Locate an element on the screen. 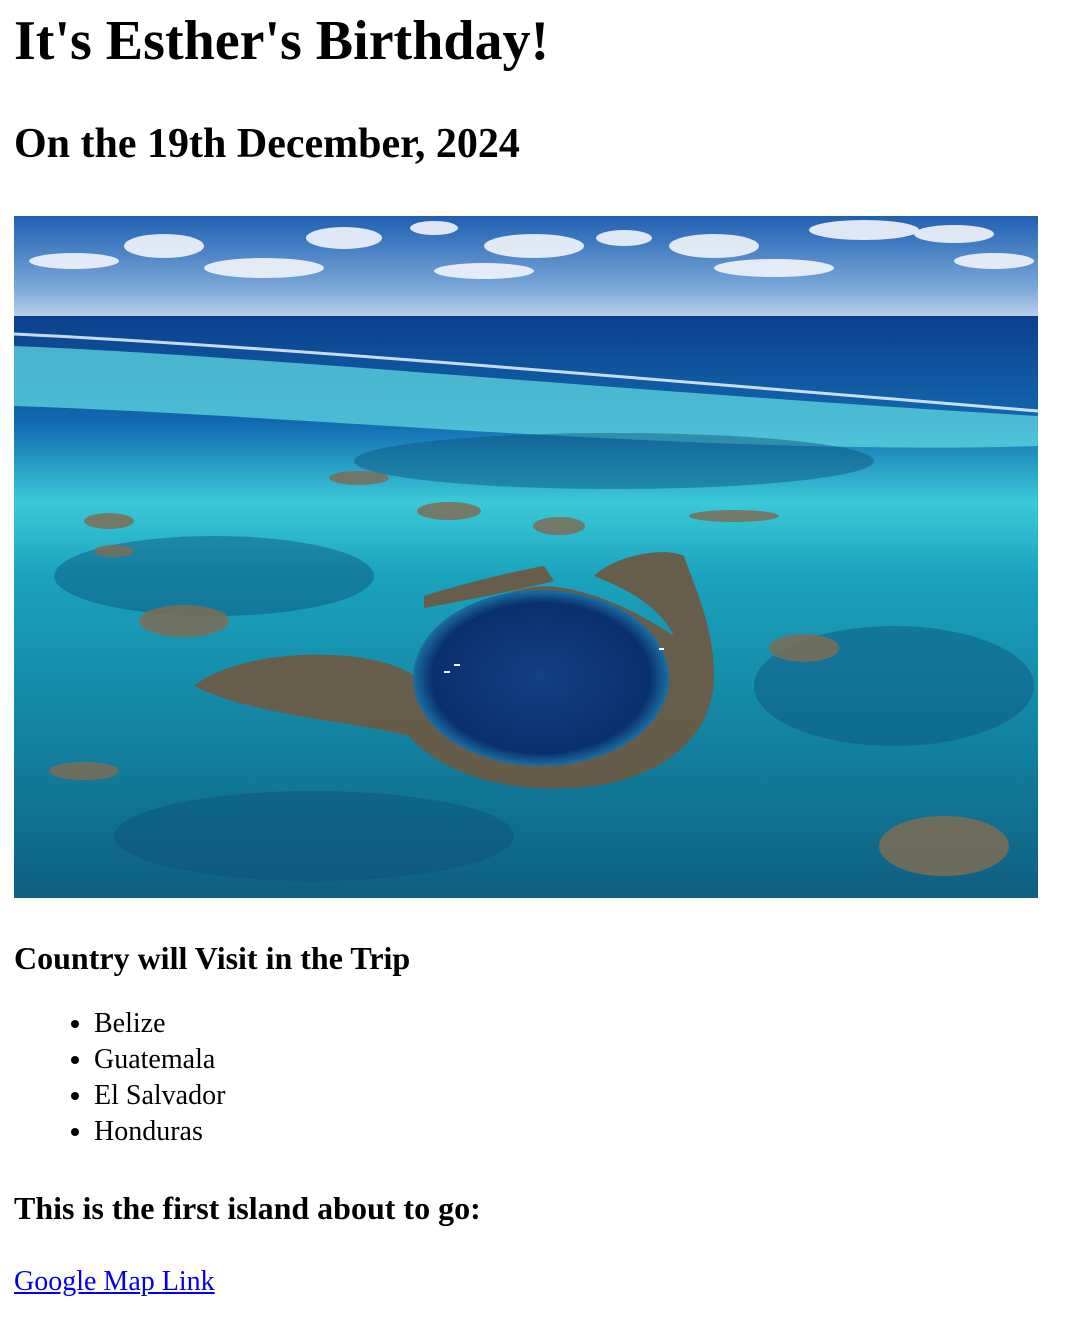 The height and width of the screenshot is (1320, 1066). country-item-el-salvador: El Salvador is located at coordinates (573, 1096).